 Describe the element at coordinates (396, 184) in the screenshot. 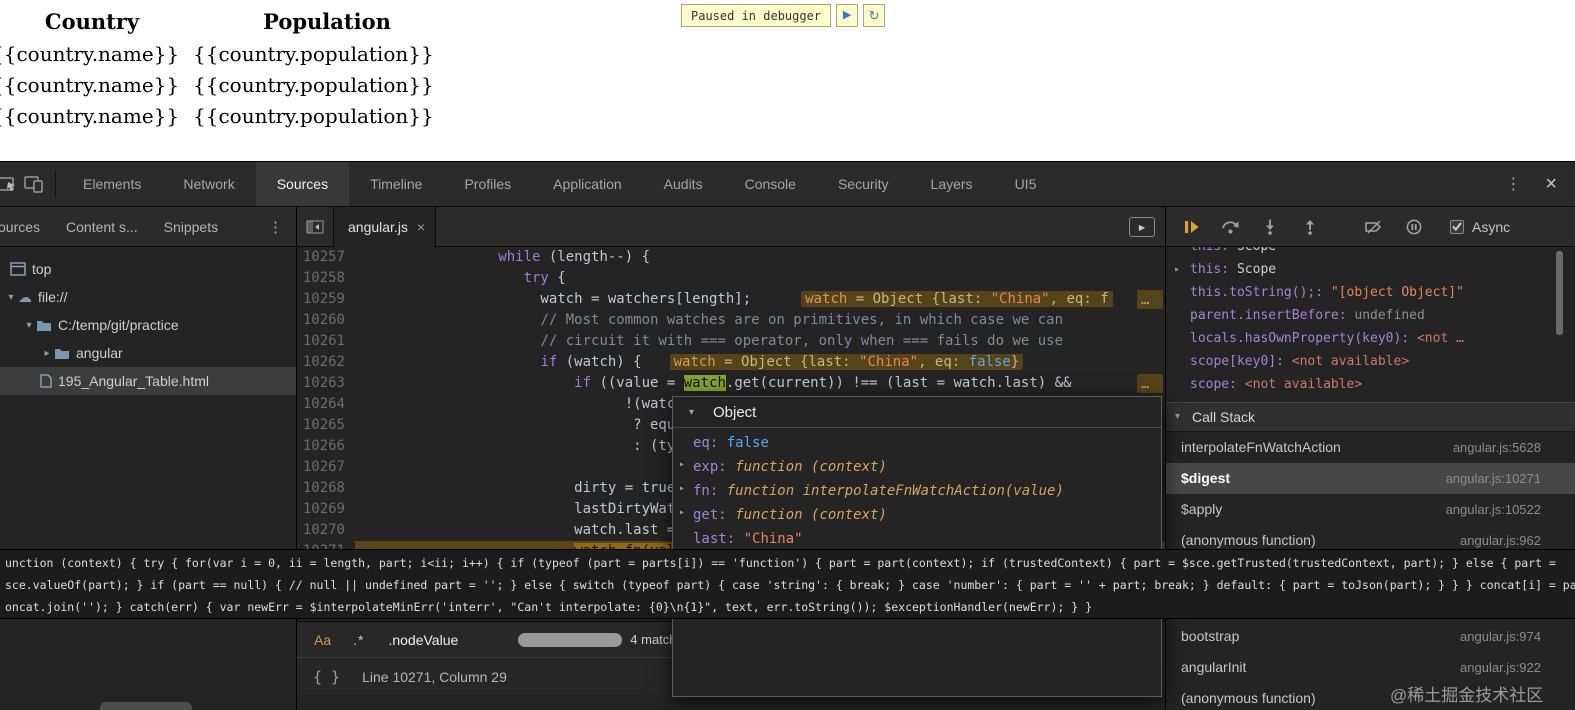

I see `tab-timeline: Timeline` at that location.